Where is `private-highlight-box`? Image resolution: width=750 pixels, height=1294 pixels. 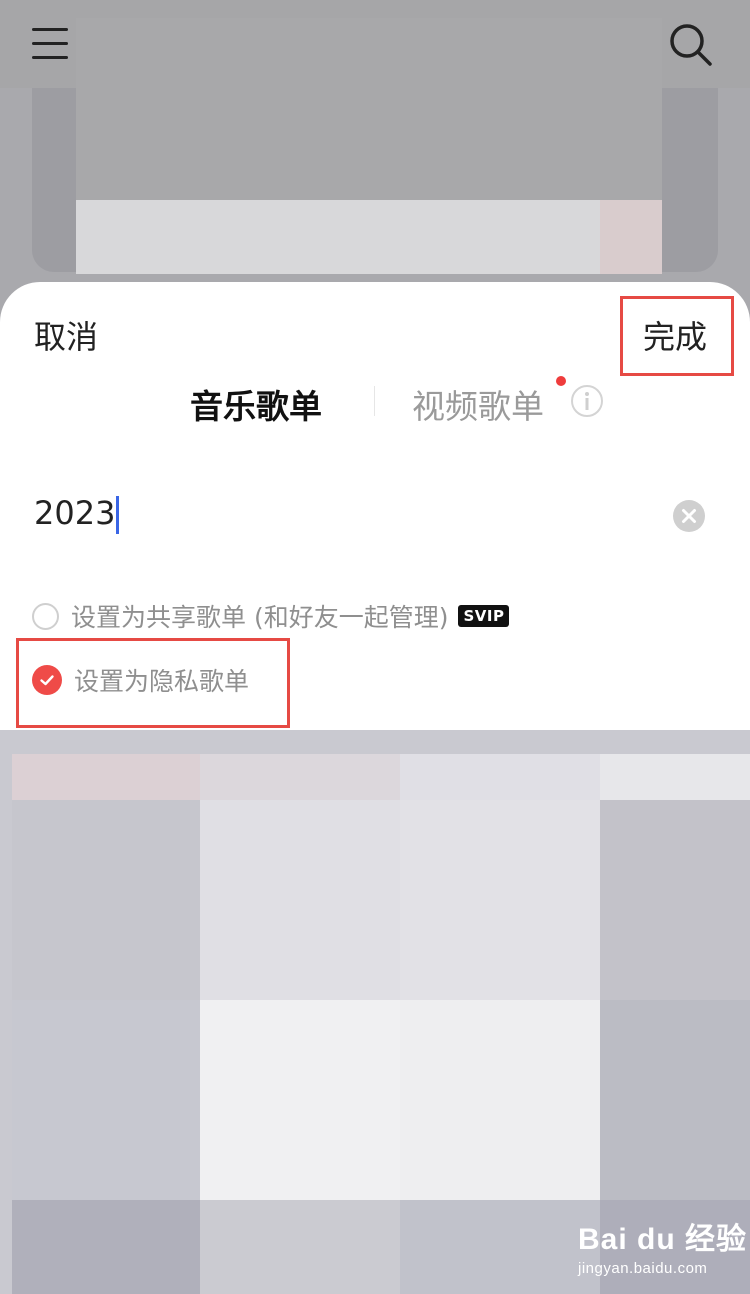
private-highlight-box is located at coordinates (153, 683).